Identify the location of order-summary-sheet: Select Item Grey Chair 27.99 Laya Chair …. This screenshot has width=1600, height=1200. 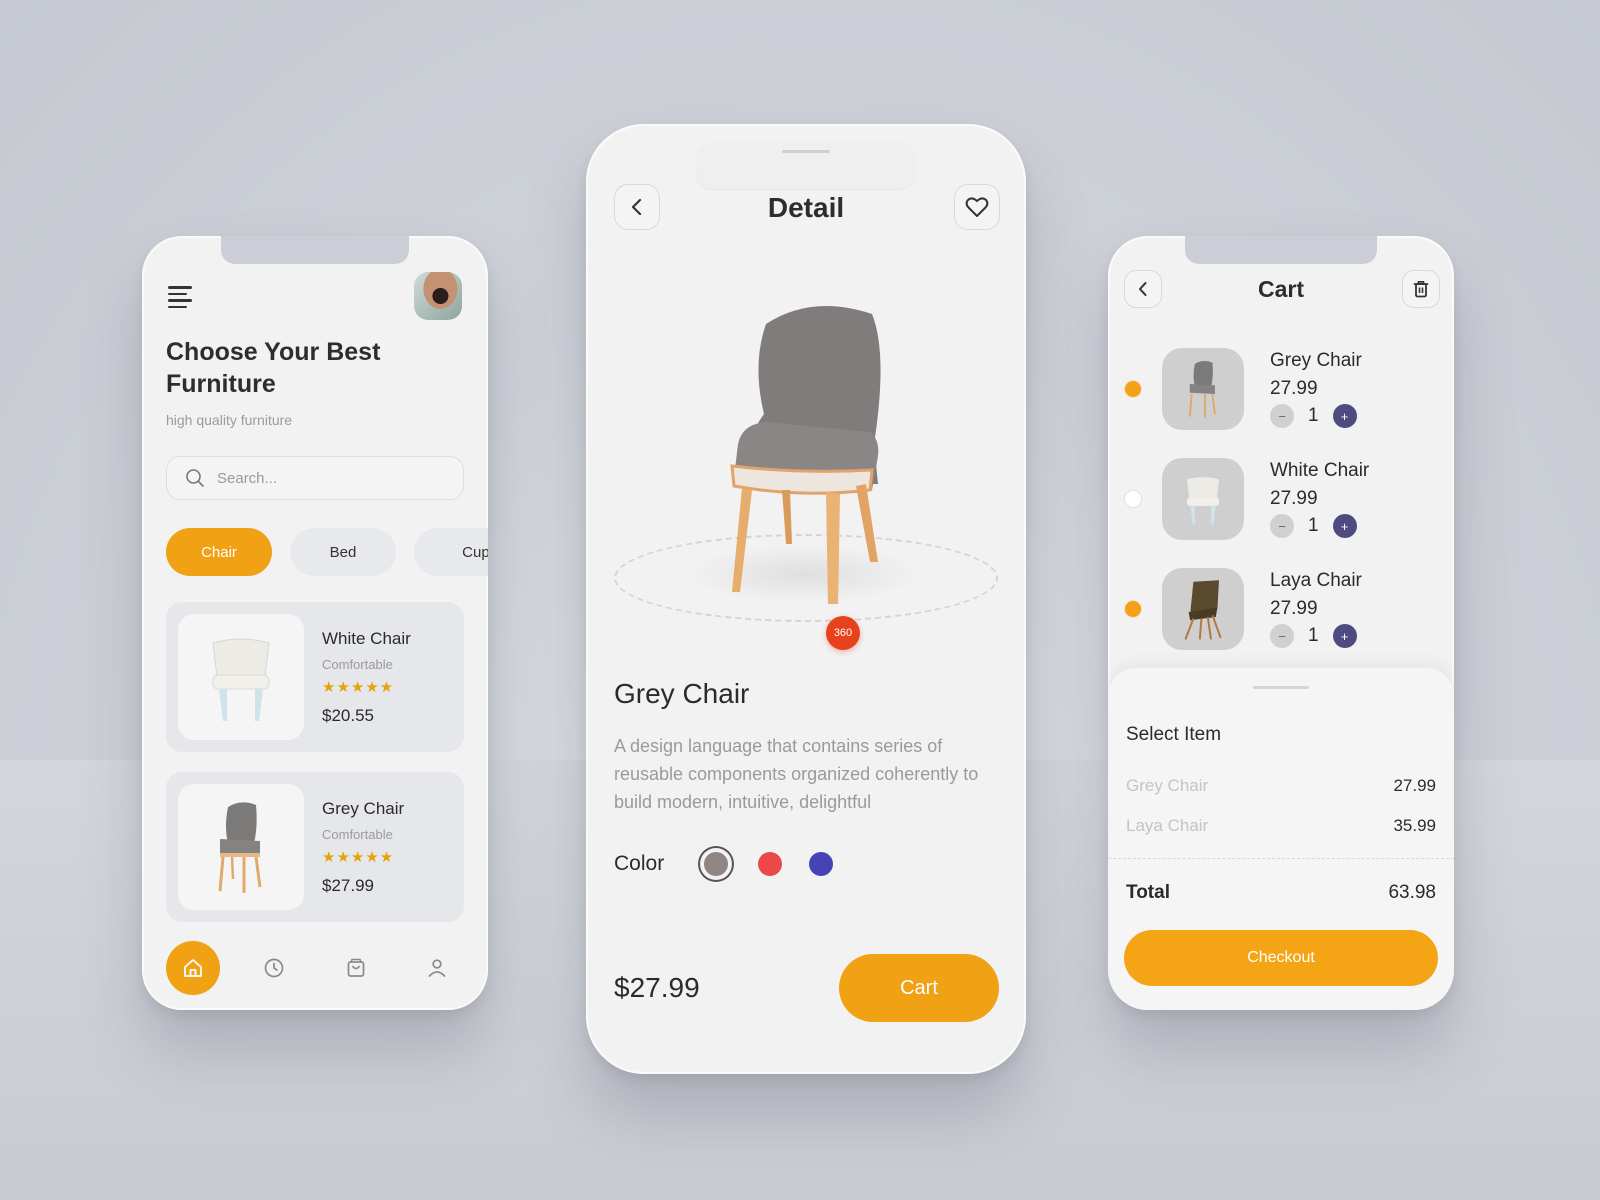
(1281, 839).